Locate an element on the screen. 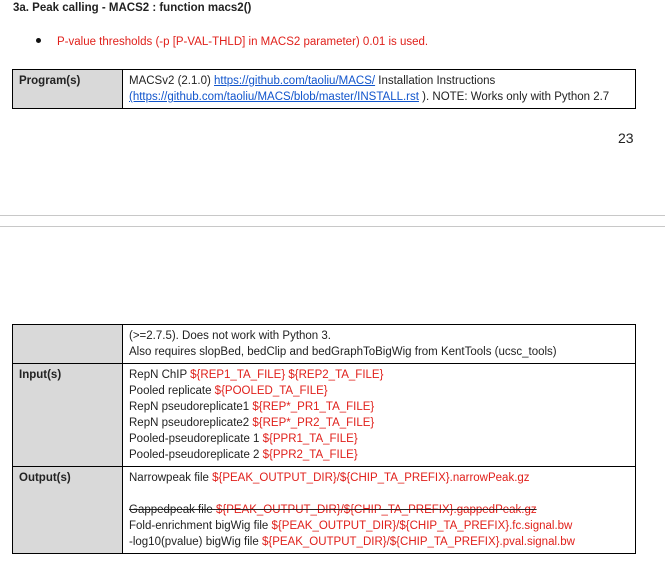  macs-github-link: https://github.com/taoliu/MACS/ is located at coordinates (294, 81).